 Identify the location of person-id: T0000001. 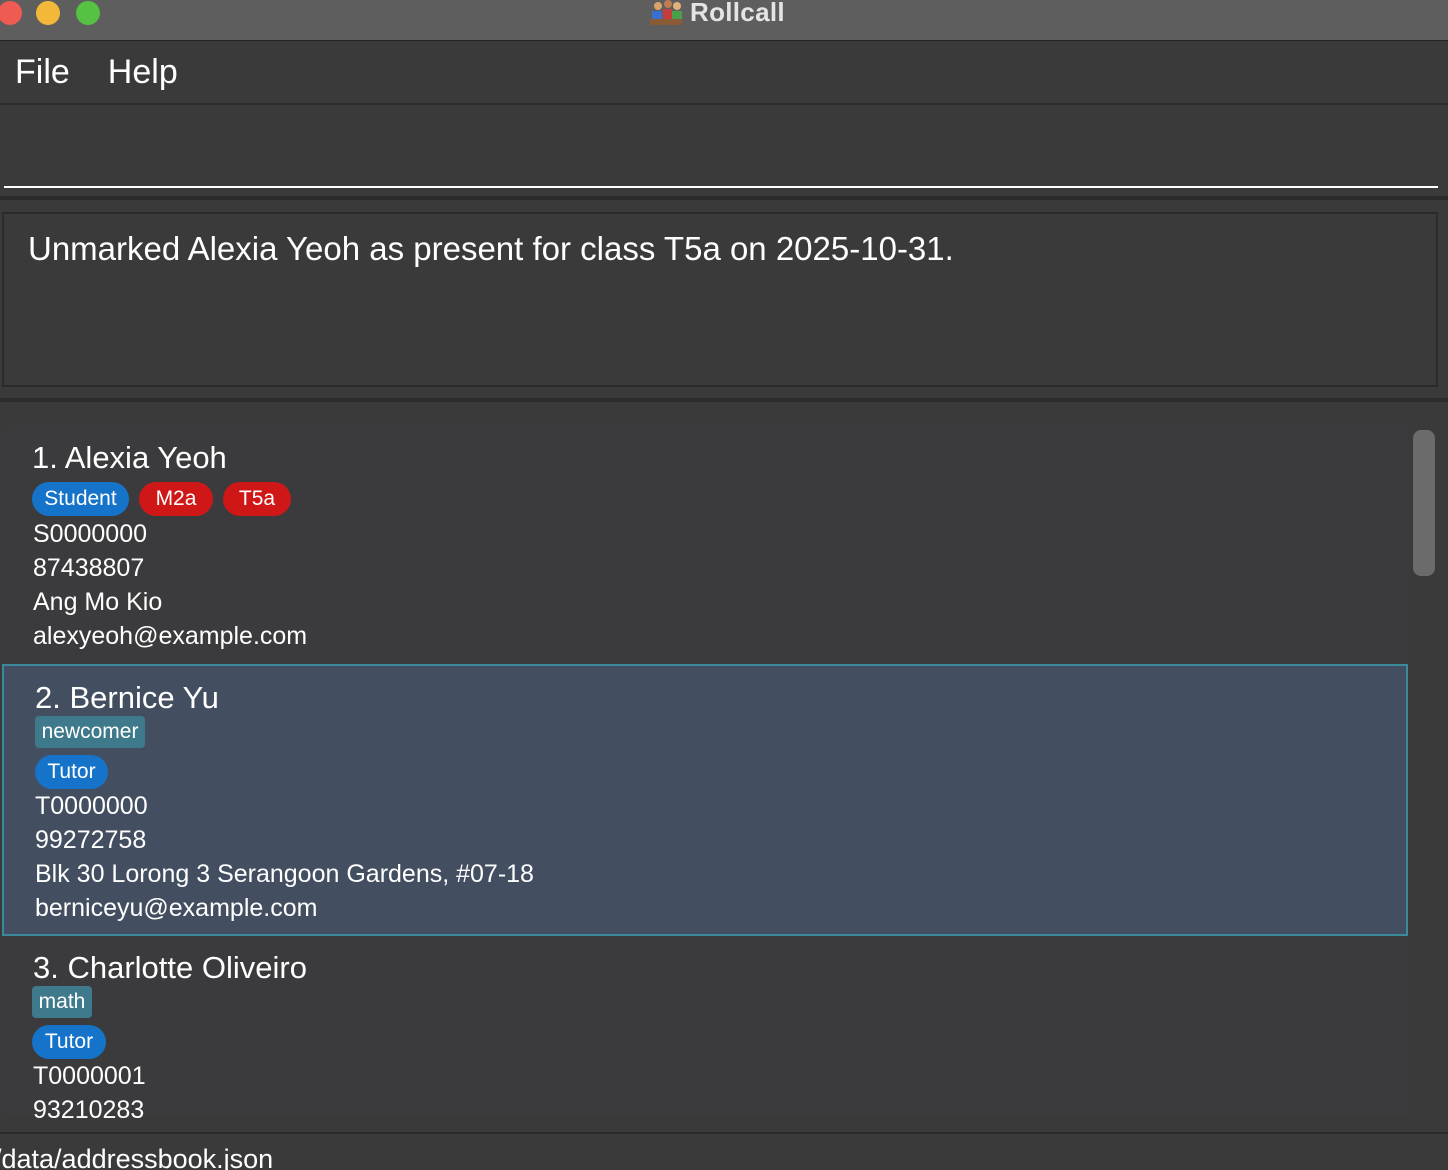
(89, 1076).